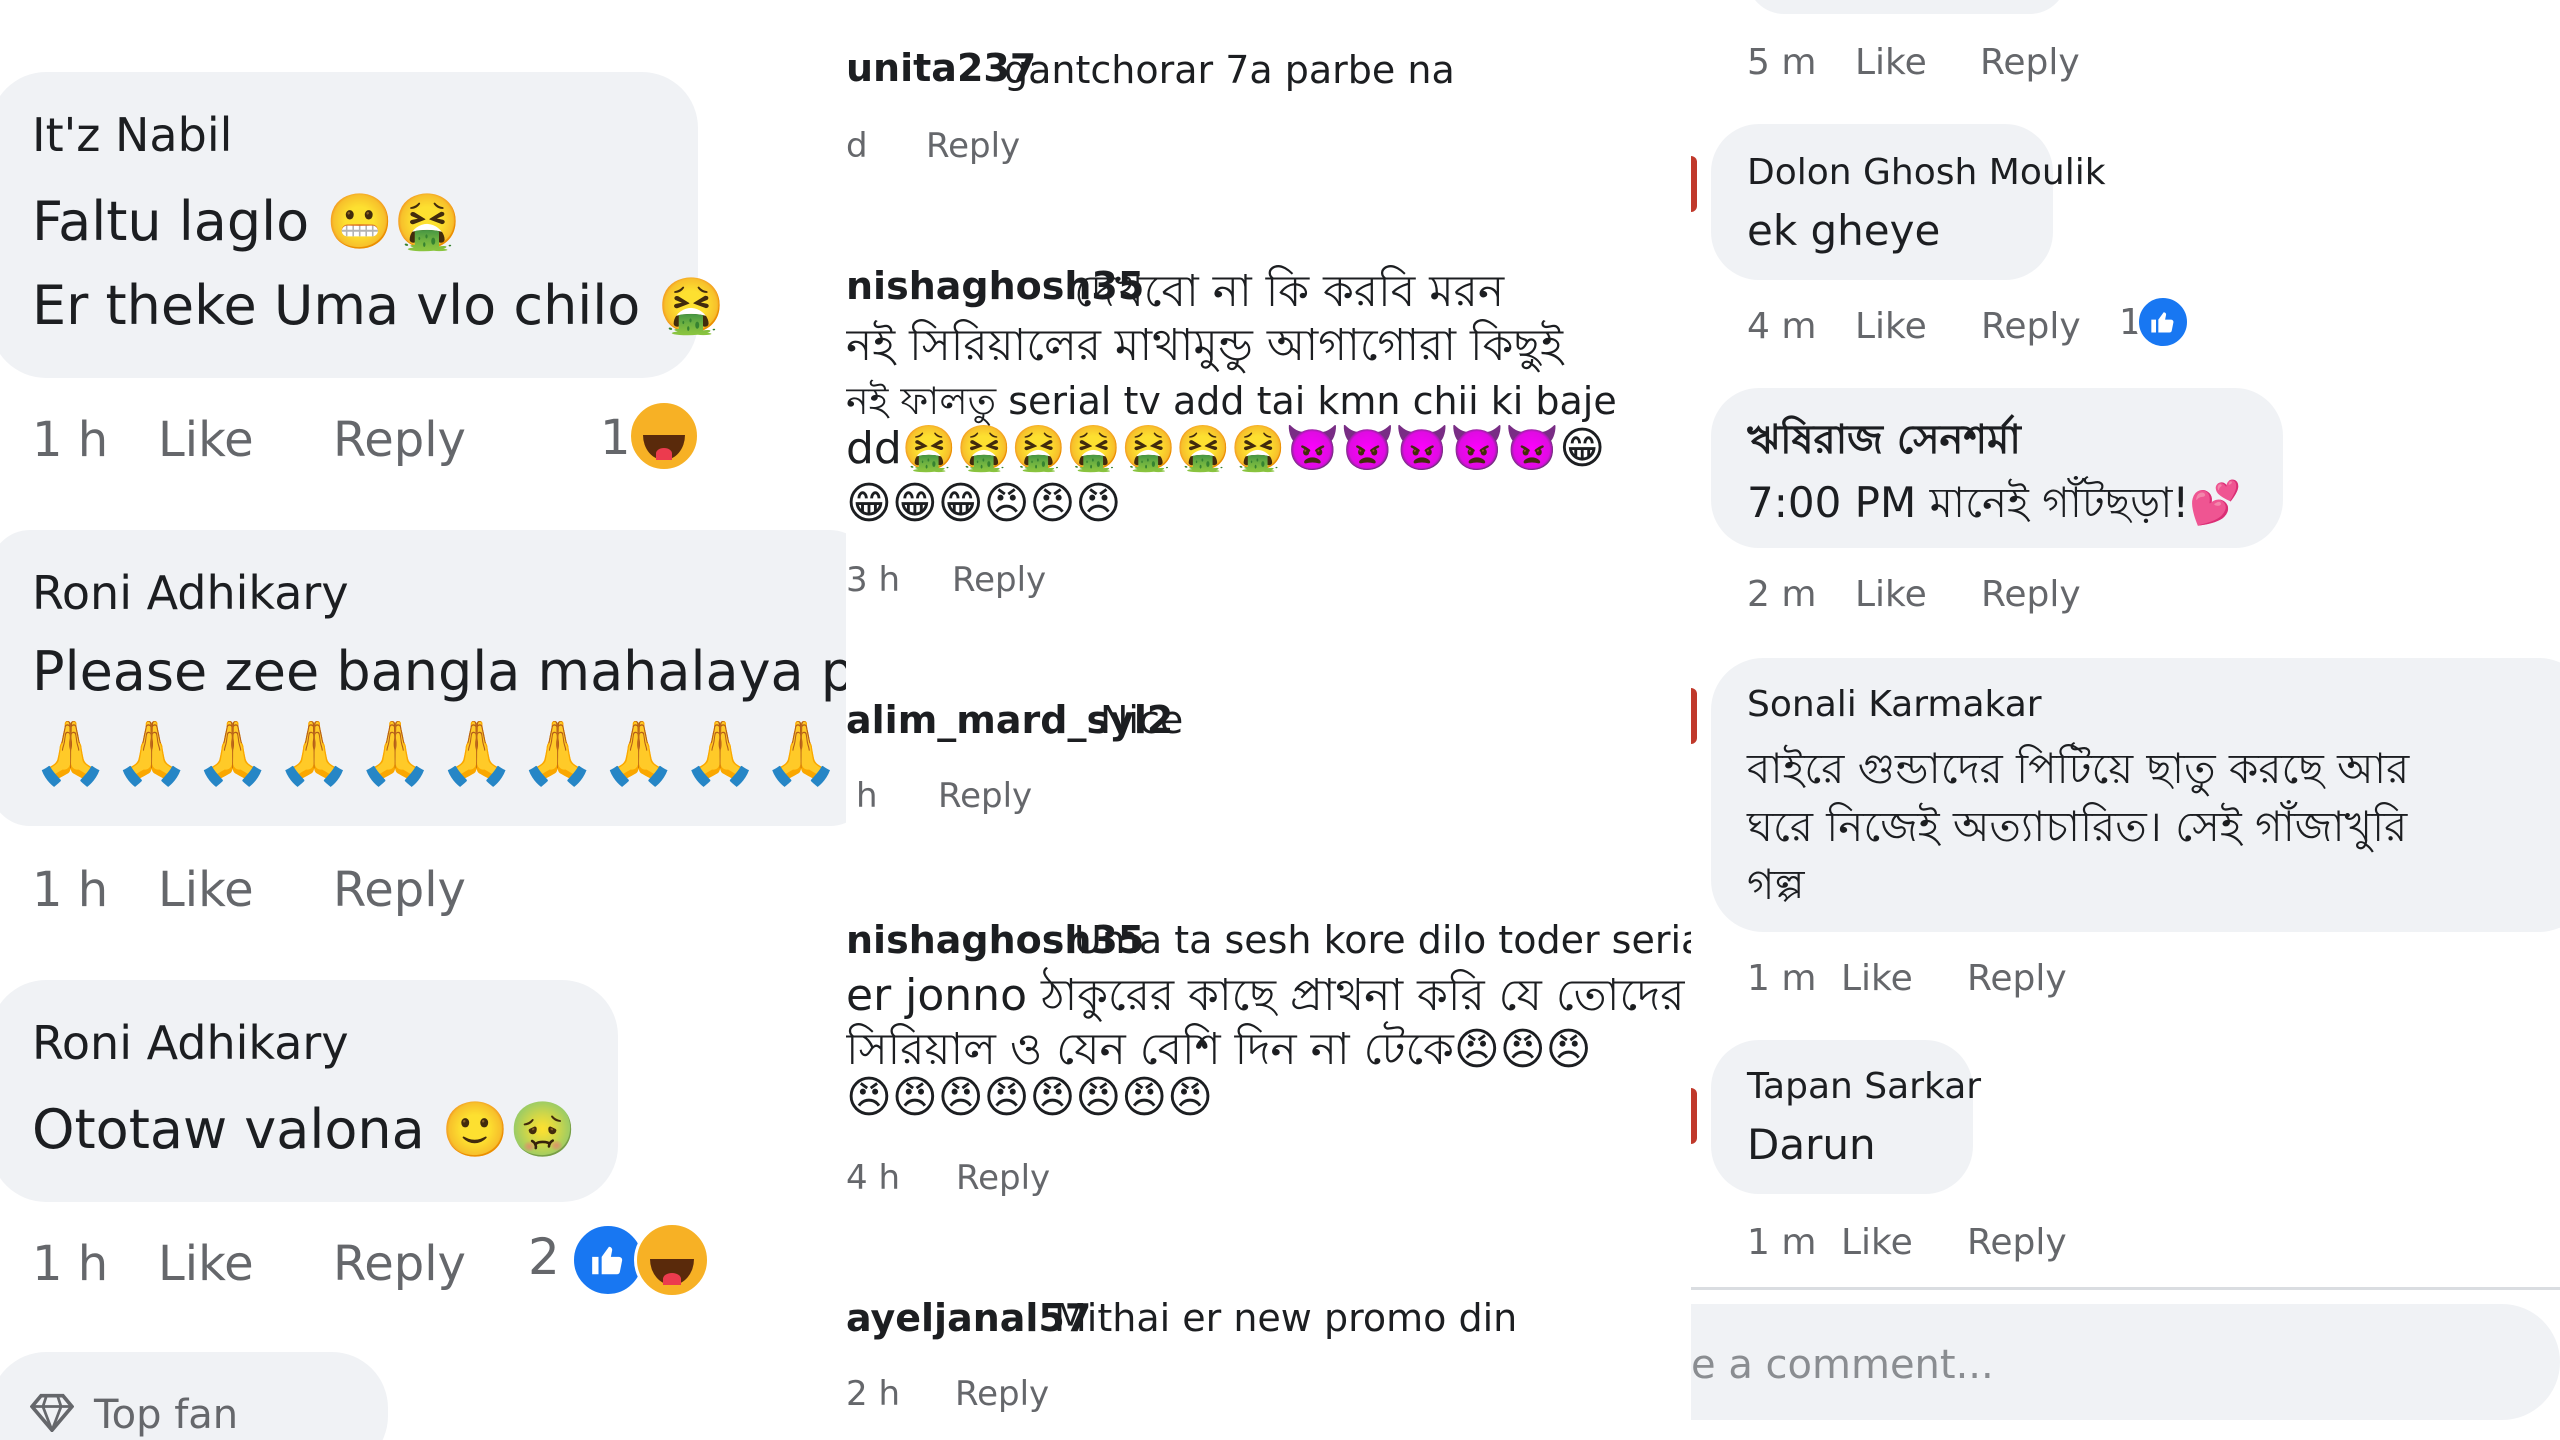 The image size is (2560, 1440). I want to click on comment-time: h, so click(867, 796).